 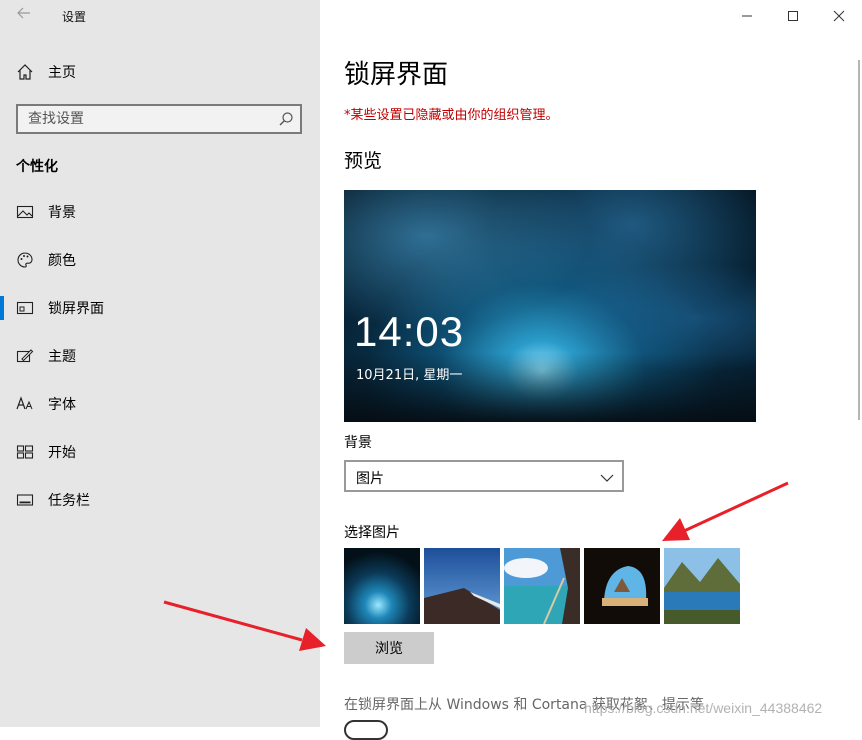 I want to click on minimize-button, so click(x=747, y=16).